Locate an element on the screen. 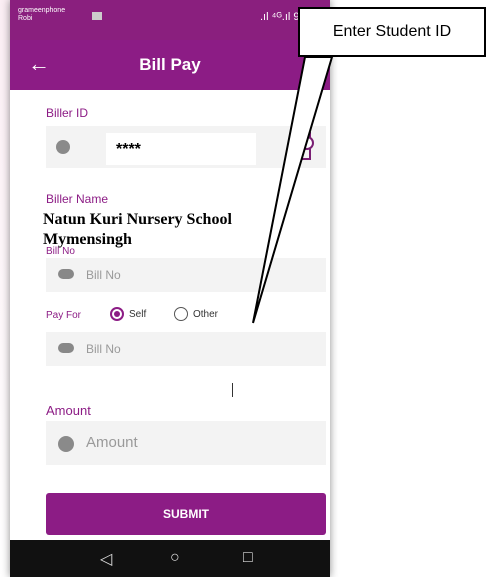 Image resolution: width=491 pixels, height=577 pixels. callout-box: Enter Student ID is located at coordinates (392, 32).